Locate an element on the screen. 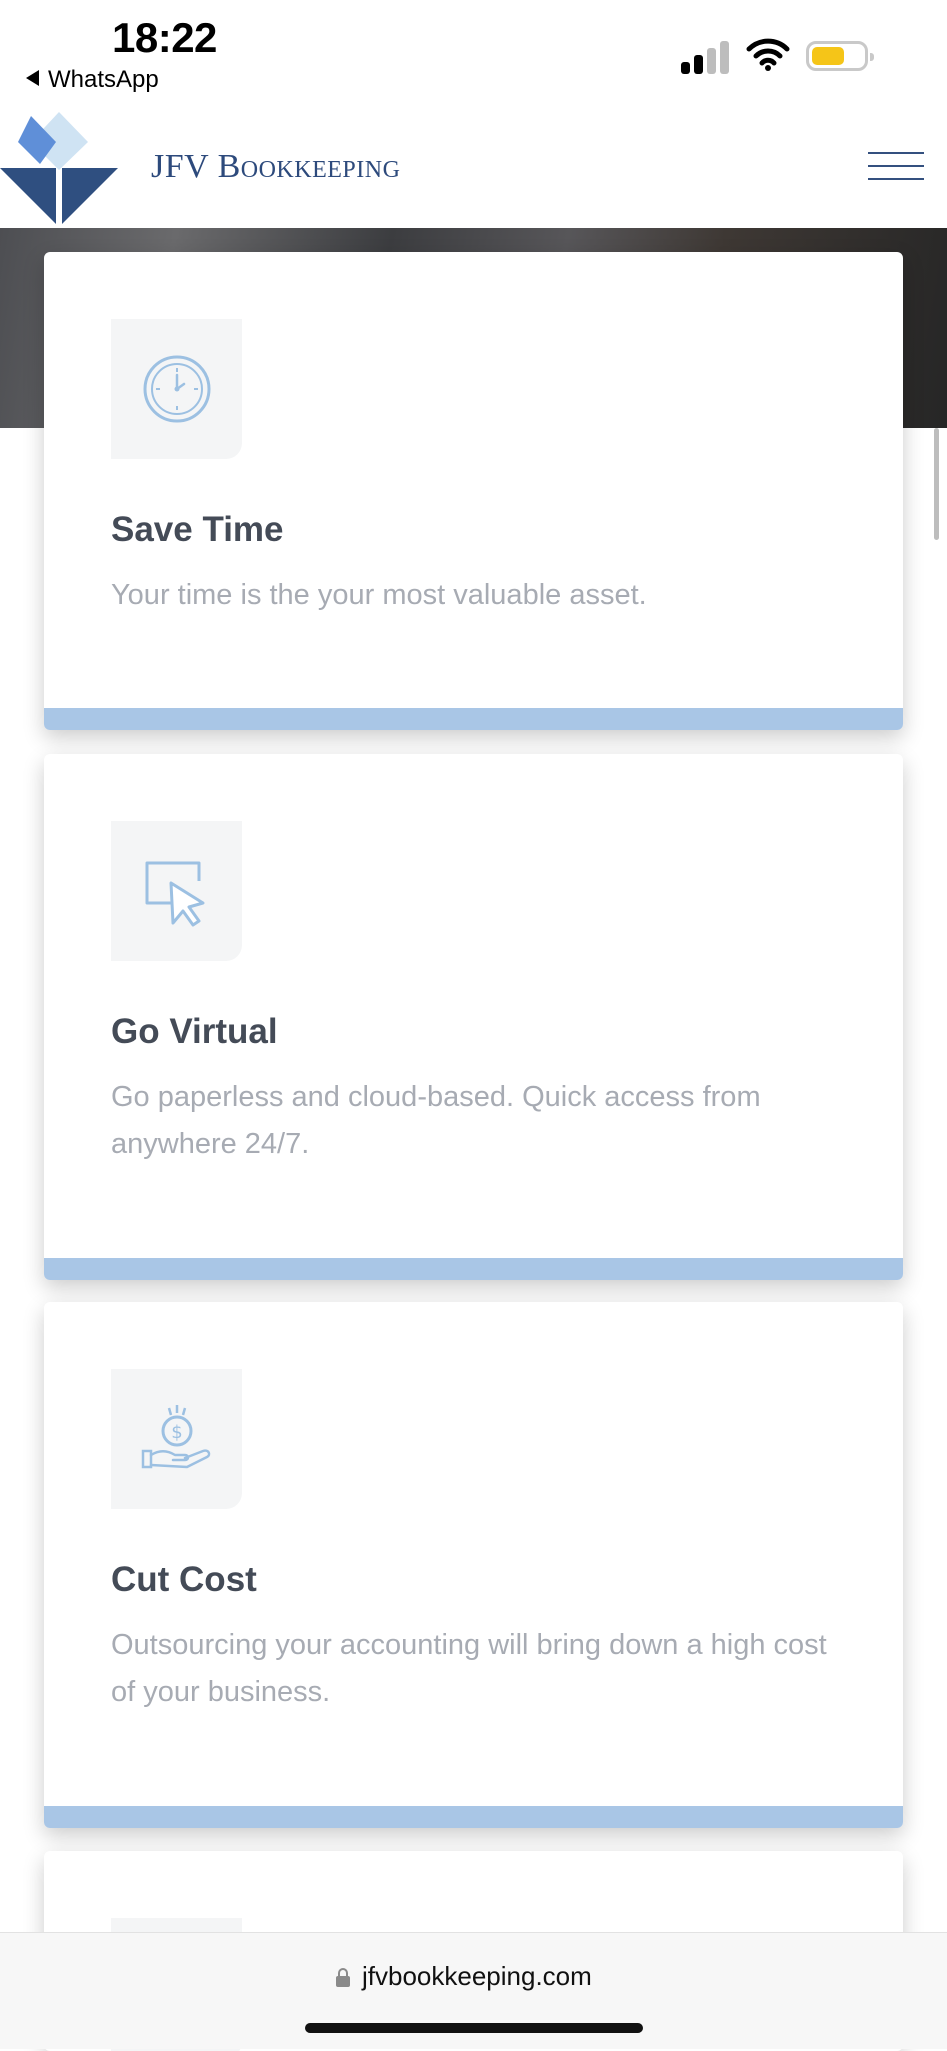 The image size is (947, 2051). battery-tip is located at coordinates (872, 57).